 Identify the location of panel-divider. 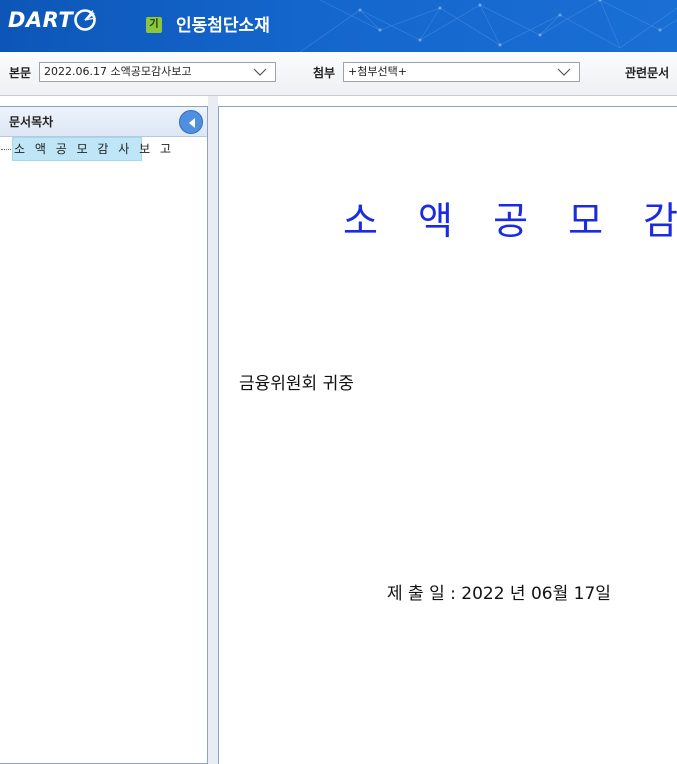
(213, 430).